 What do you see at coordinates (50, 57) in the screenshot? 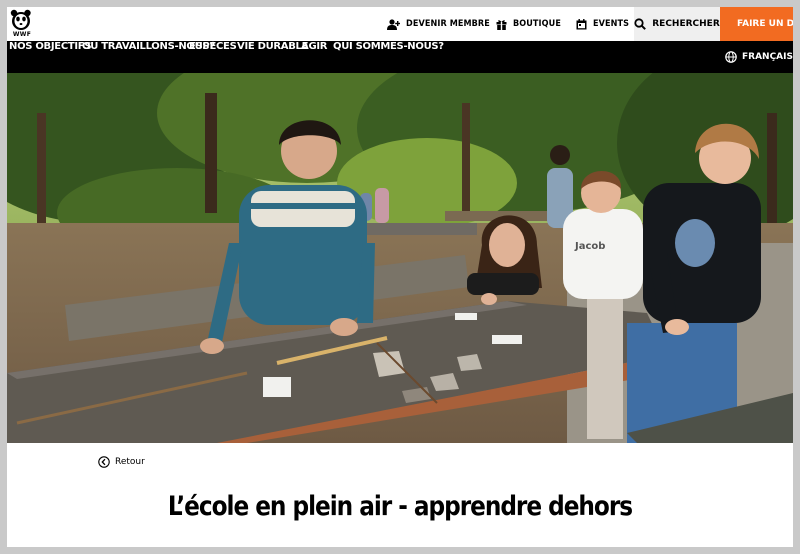
I see `nav-item-objectives: NOS OBJECTIFS` at bounding box center [50, 57].